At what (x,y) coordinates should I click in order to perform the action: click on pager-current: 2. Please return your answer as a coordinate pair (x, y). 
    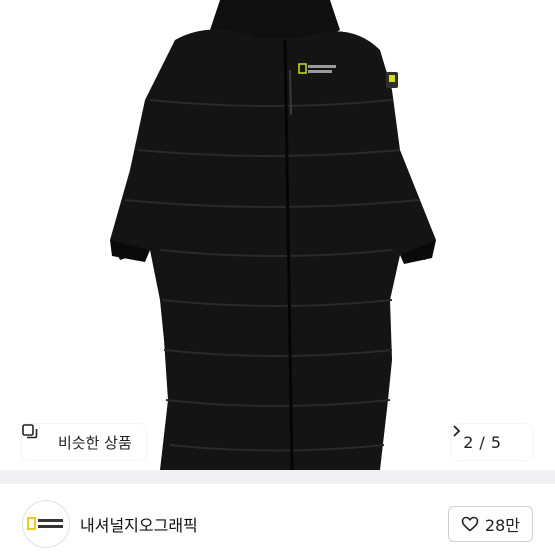
    Looking at the image, I should click on (468, 442).